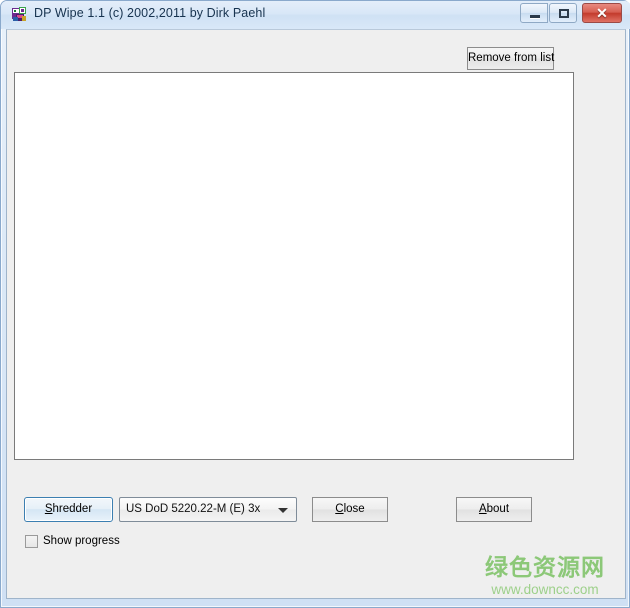 The width and height of the screenshot is (630, 608). Describe the element at coordinates (534, 13) in the screenshot. I see `minimize-button` at that location.